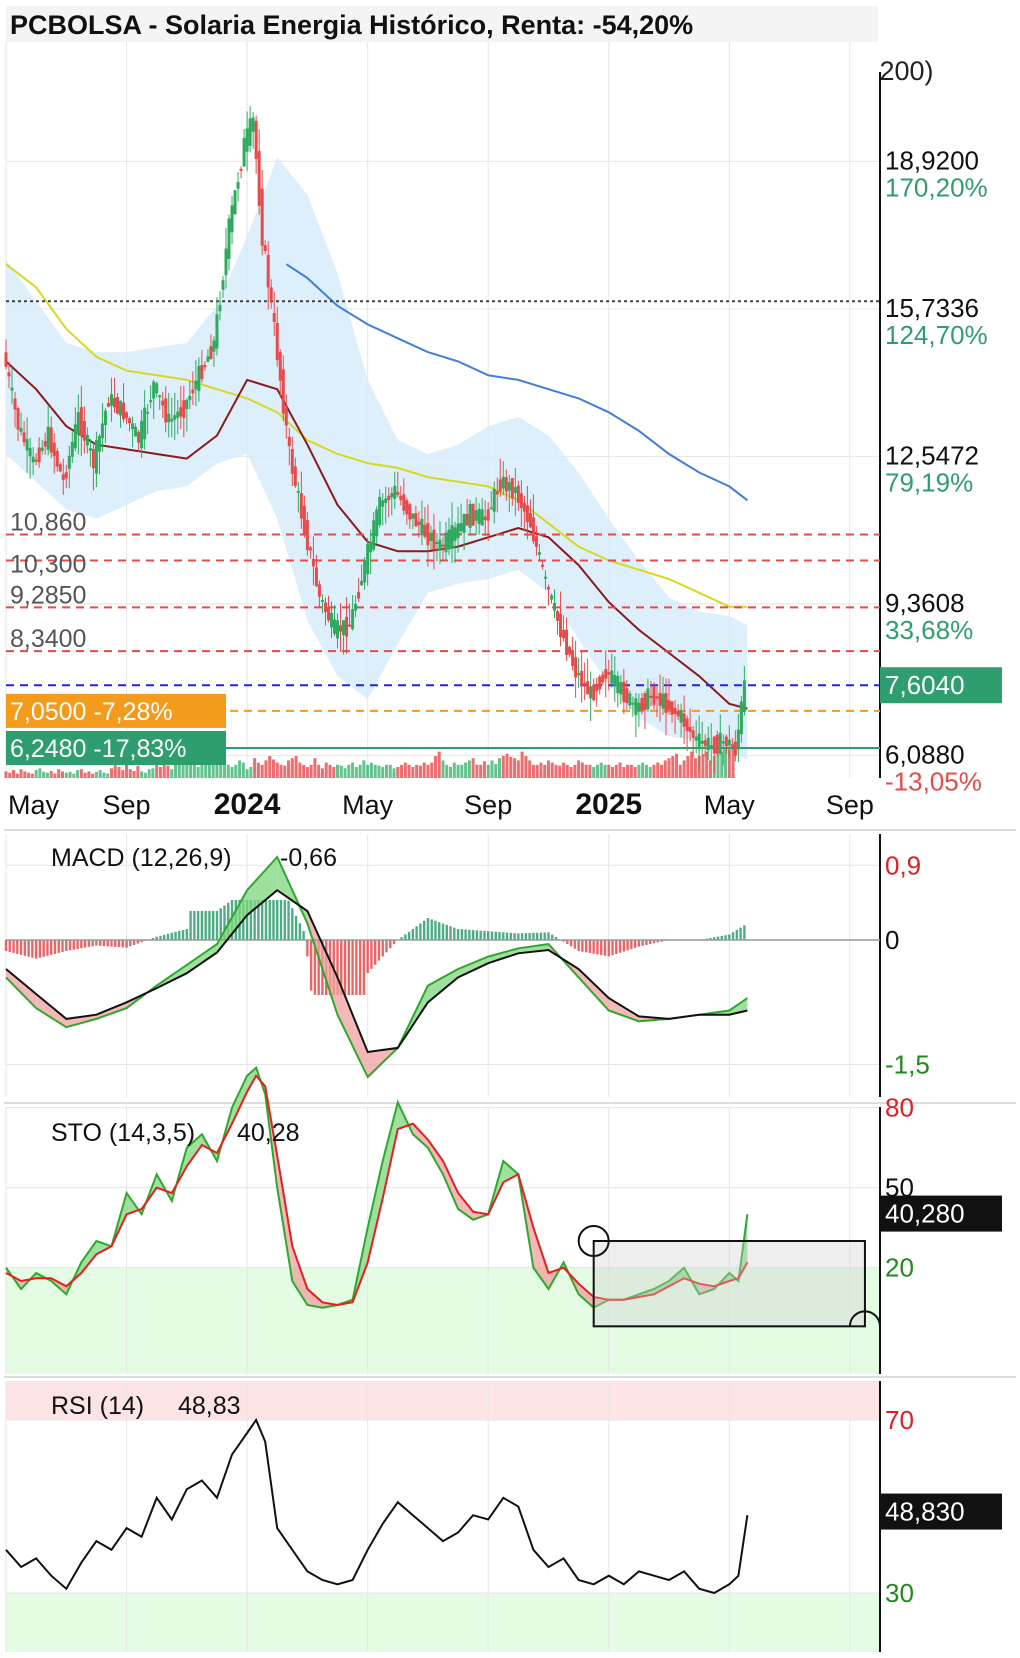 This screenshot has height=1658, width=1020. What do you see at coordinates (608, 804) in the screenshot?
I see `time-axis-label: 2025` at bounding box center [608, 804].